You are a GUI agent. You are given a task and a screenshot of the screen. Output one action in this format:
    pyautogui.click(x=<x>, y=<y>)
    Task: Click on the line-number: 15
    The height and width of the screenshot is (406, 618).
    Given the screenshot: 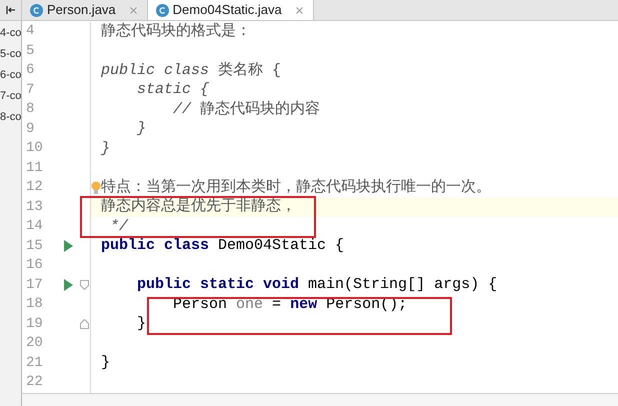 What is the action you would take?
    pyautogui.click(x=34, y=246)
    